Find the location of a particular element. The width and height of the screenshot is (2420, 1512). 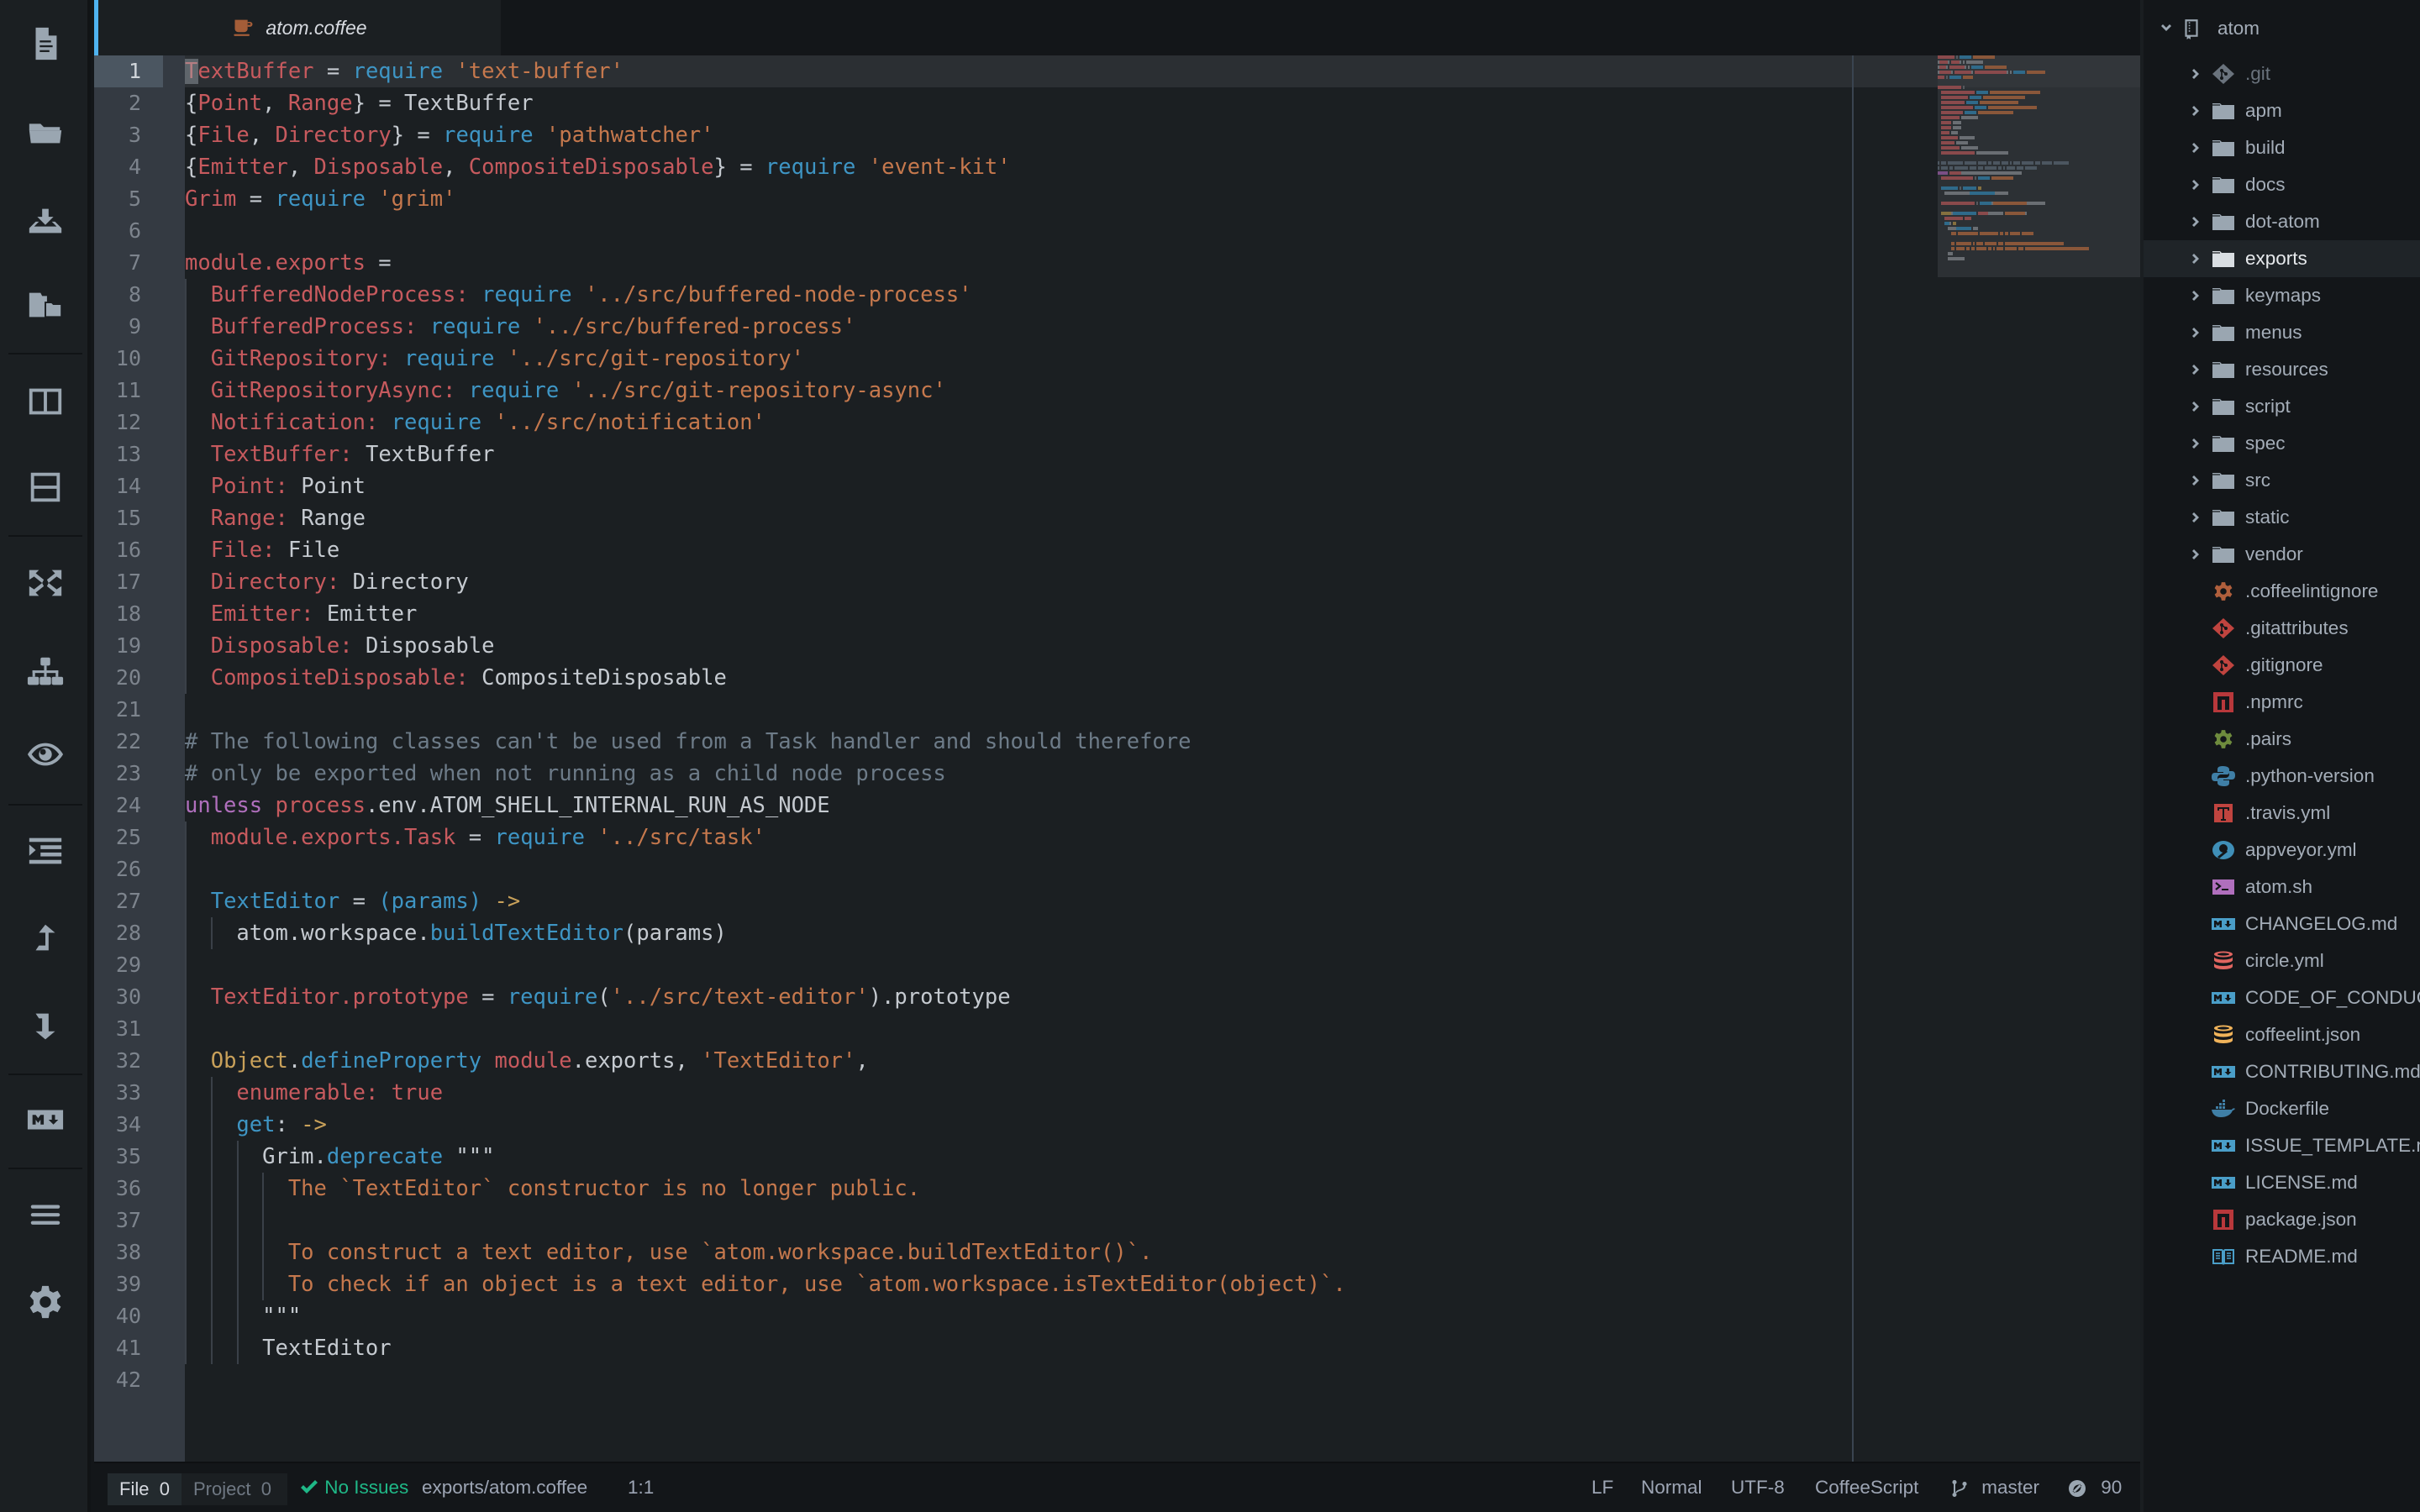

tree-folder-spec: spec is located at coordinates (2282, 443).